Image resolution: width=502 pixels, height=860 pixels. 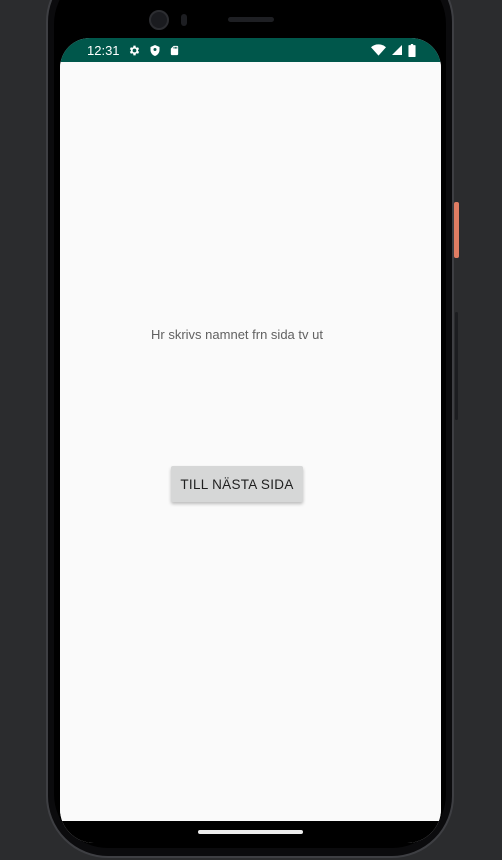 What do you see at coordinates (378, 50) in the screenshot?
I see `wifi-icon` at bounding box center [378, 50].